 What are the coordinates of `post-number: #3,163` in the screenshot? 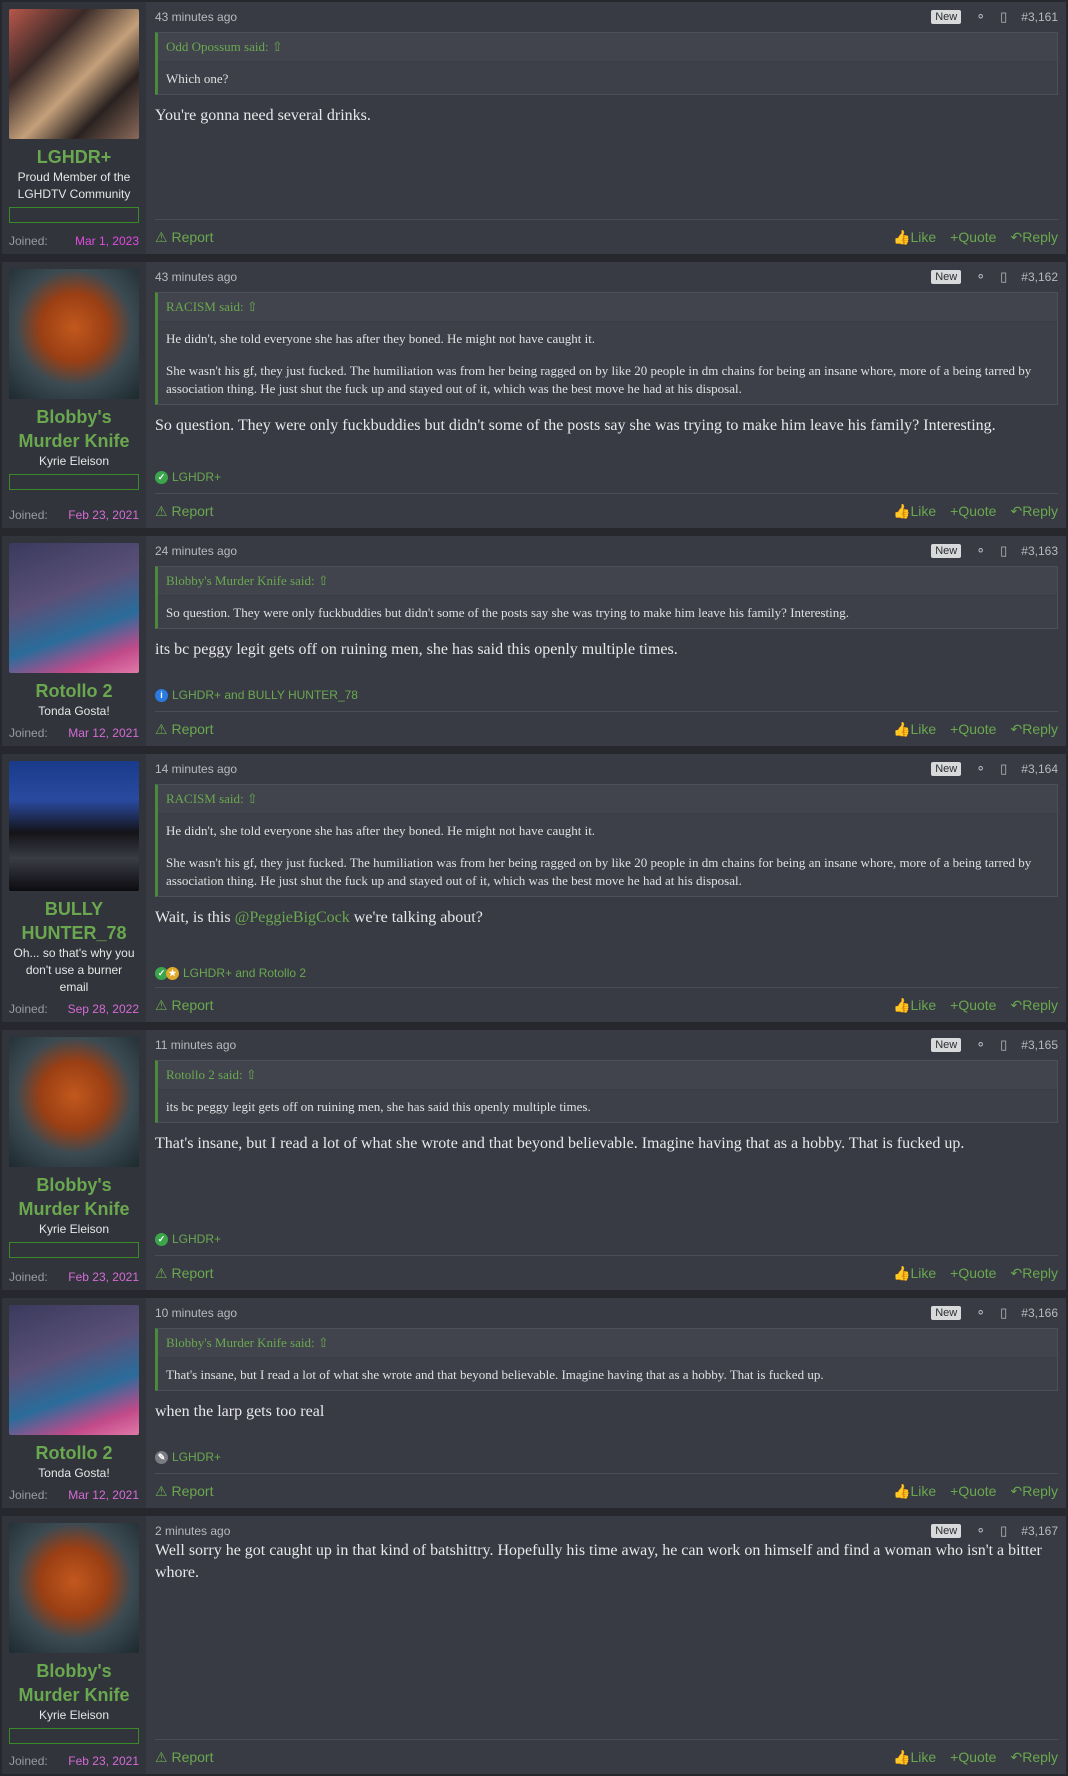 It's located at (1039, 551).